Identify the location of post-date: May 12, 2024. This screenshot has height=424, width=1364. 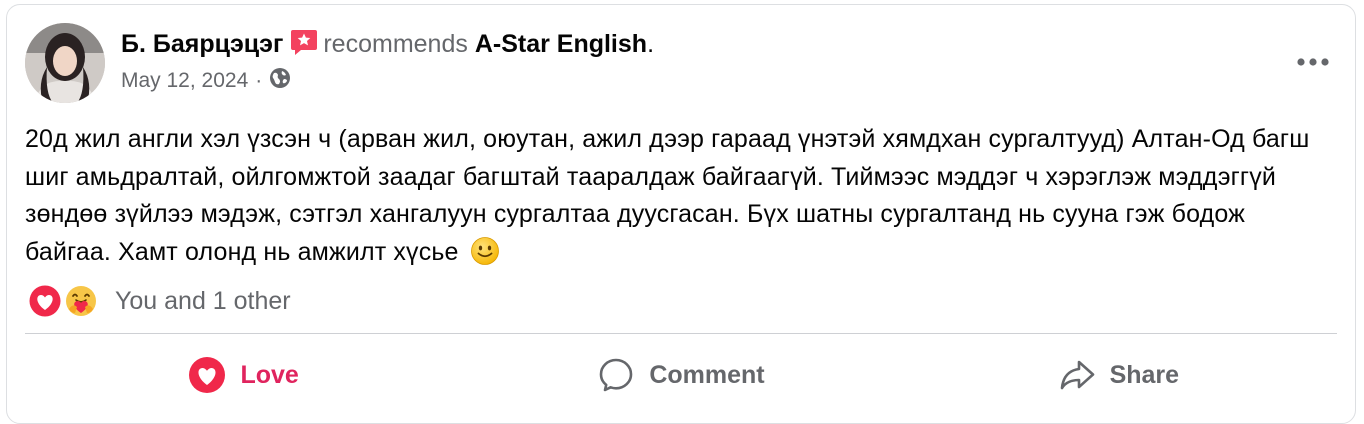
(184, 81).